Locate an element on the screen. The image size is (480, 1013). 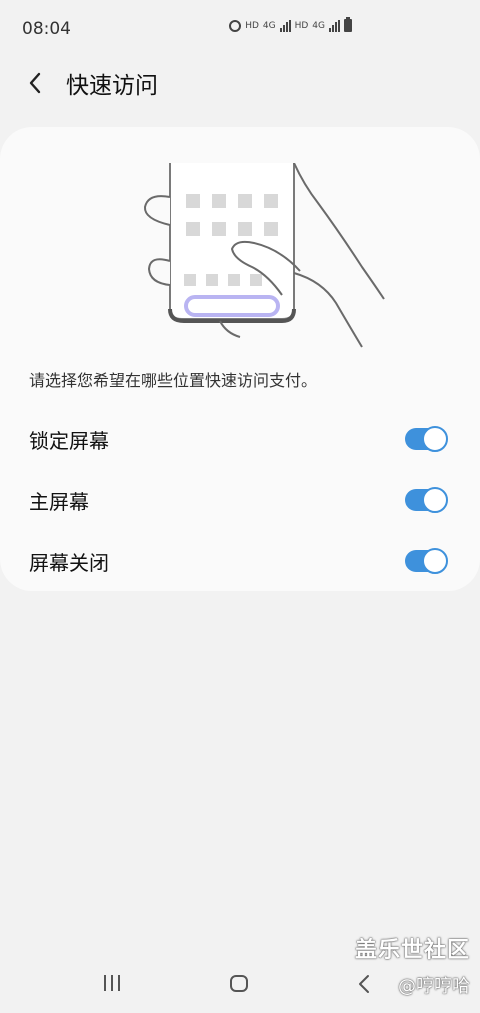
battery-icon is located at coordinates (348, 24).